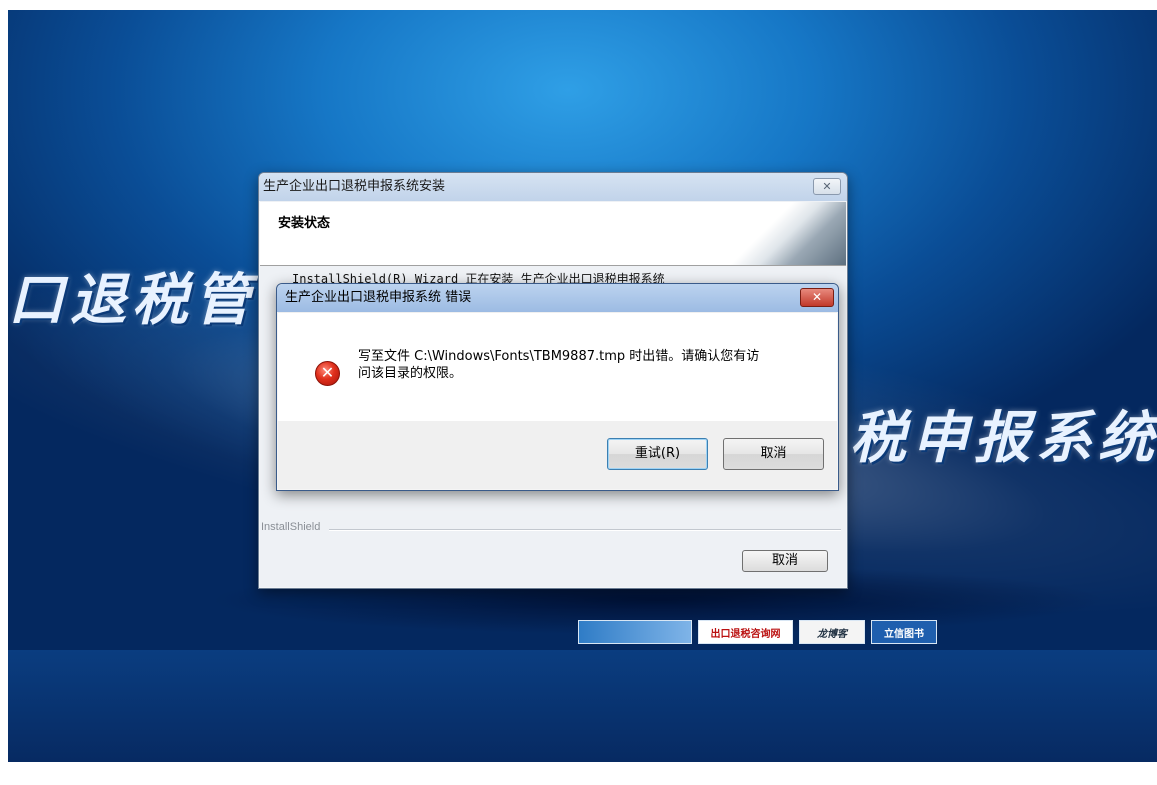 The width and height of the screenshot is (1157, 785). I want to click on error-dialog-title-bar: 生产企业出口退税申报系统 错误 ✕, so click(557, 298).